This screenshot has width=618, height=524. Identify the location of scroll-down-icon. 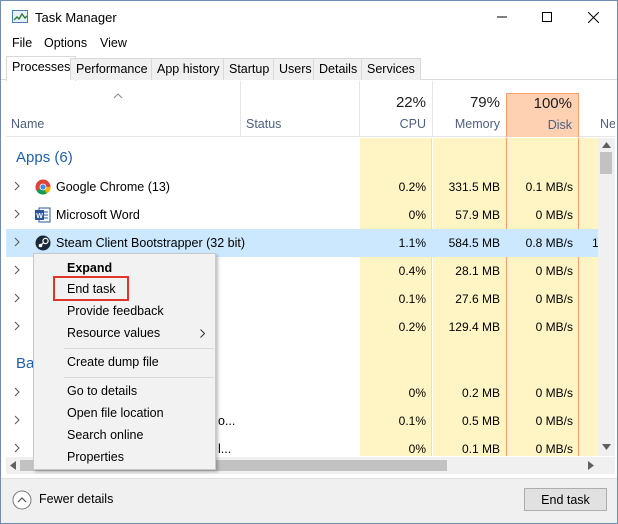
(606, 447).